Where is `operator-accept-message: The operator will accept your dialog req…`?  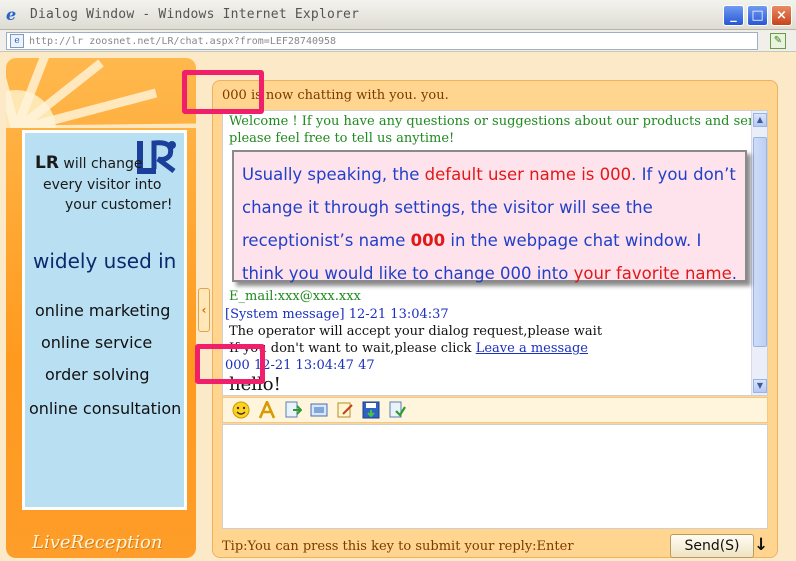 operator-accept-message: The operator will accept your dialog req… is located at coordinates (416, 331).